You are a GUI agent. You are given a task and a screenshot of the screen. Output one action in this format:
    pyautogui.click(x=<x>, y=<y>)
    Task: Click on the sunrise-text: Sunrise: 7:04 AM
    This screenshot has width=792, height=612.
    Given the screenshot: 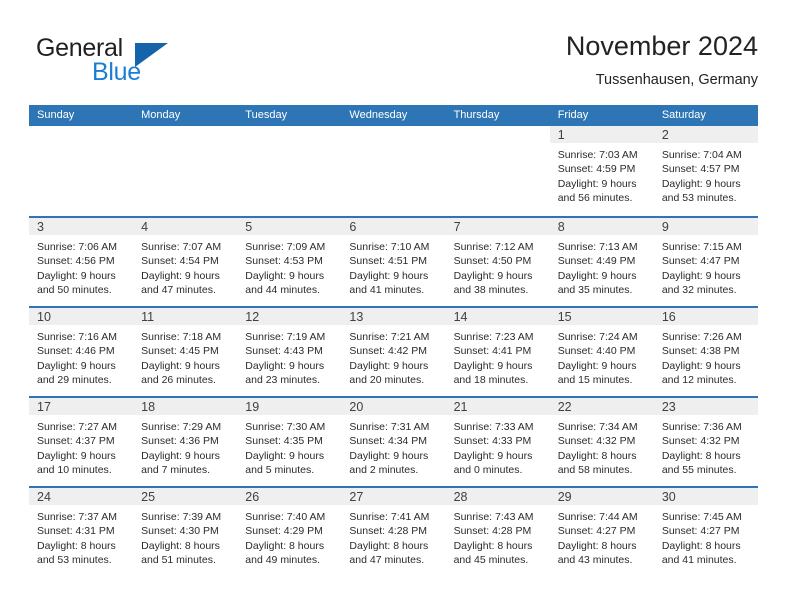 What is the action you would take?
    pyautogui.click(x=701, y=155)
    